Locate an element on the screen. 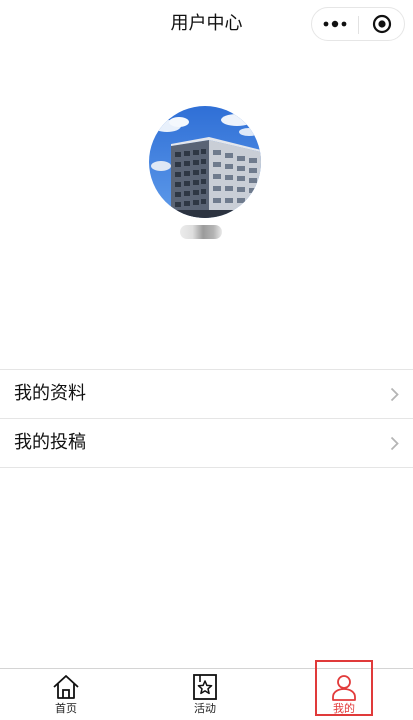 This screenshot has width=413, height=720. nickname: 用户 is located at coordinates (201, 232).